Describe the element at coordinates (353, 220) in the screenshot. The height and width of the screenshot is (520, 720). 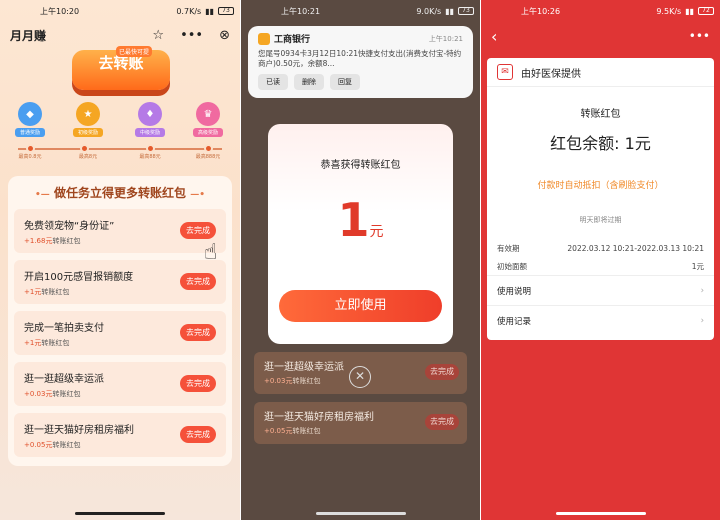
I see `amount-number: 1` at that location.